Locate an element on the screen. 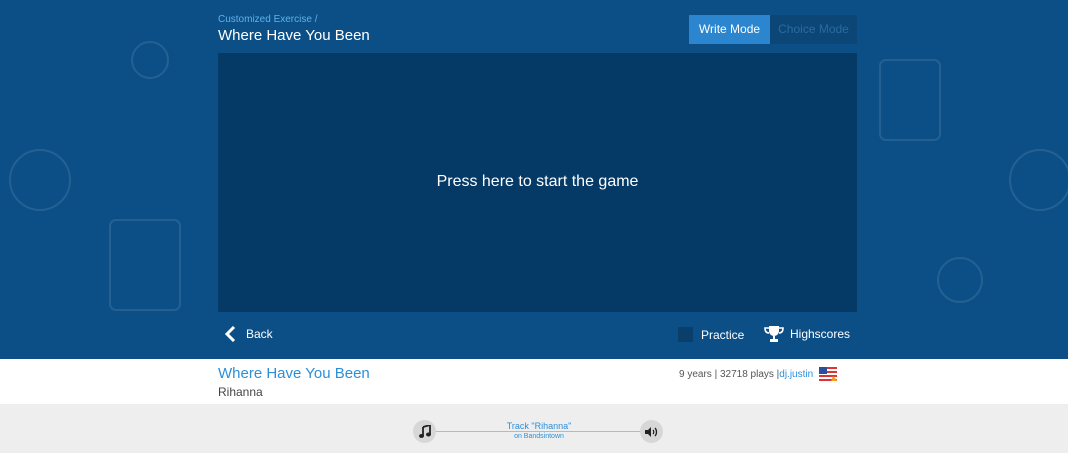 The width and height of the screenshot is (1068, 453). game-bottom-bar: Back Practice Highscores is located at coordinates (537, 336).